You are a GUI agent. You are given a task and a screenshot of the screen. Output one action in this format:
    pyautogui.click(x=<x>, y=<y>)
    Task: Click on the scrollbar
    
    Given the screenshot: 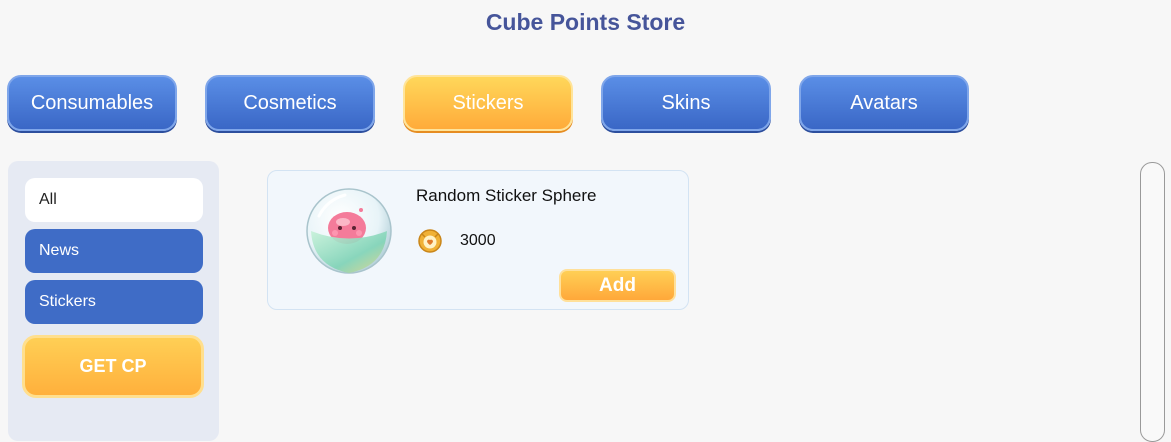 What is the action you would take?
    pyautogui.click(x=1152, y=302)
    